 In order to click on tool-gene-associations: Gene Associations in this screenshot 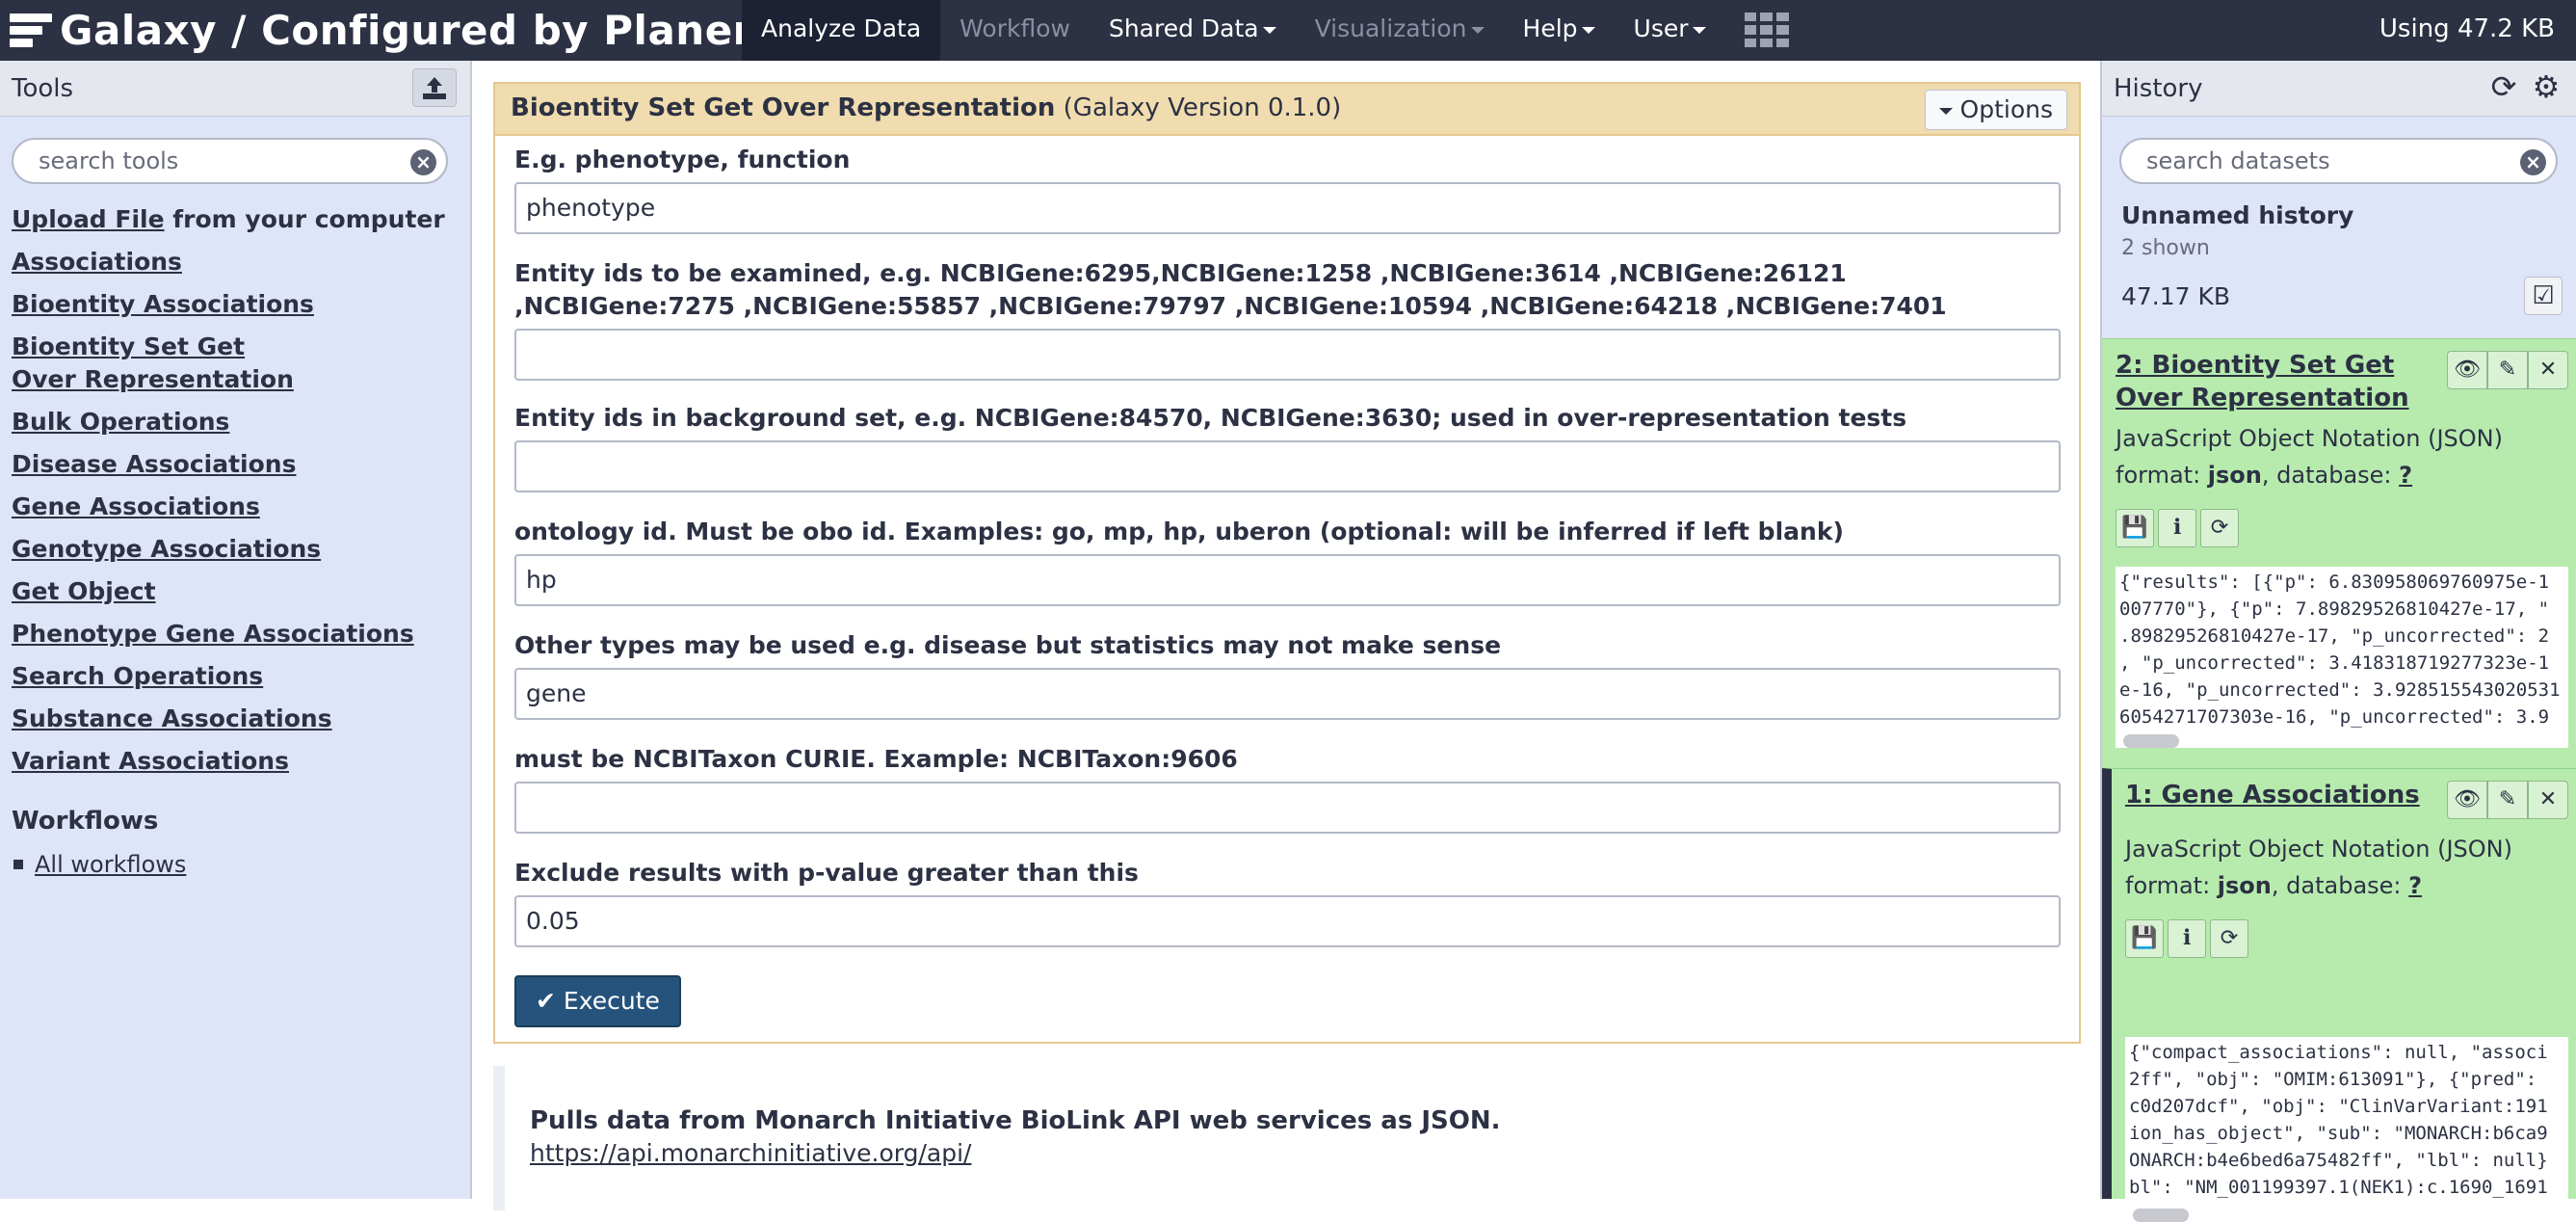, I will do `click(238, 507)`.